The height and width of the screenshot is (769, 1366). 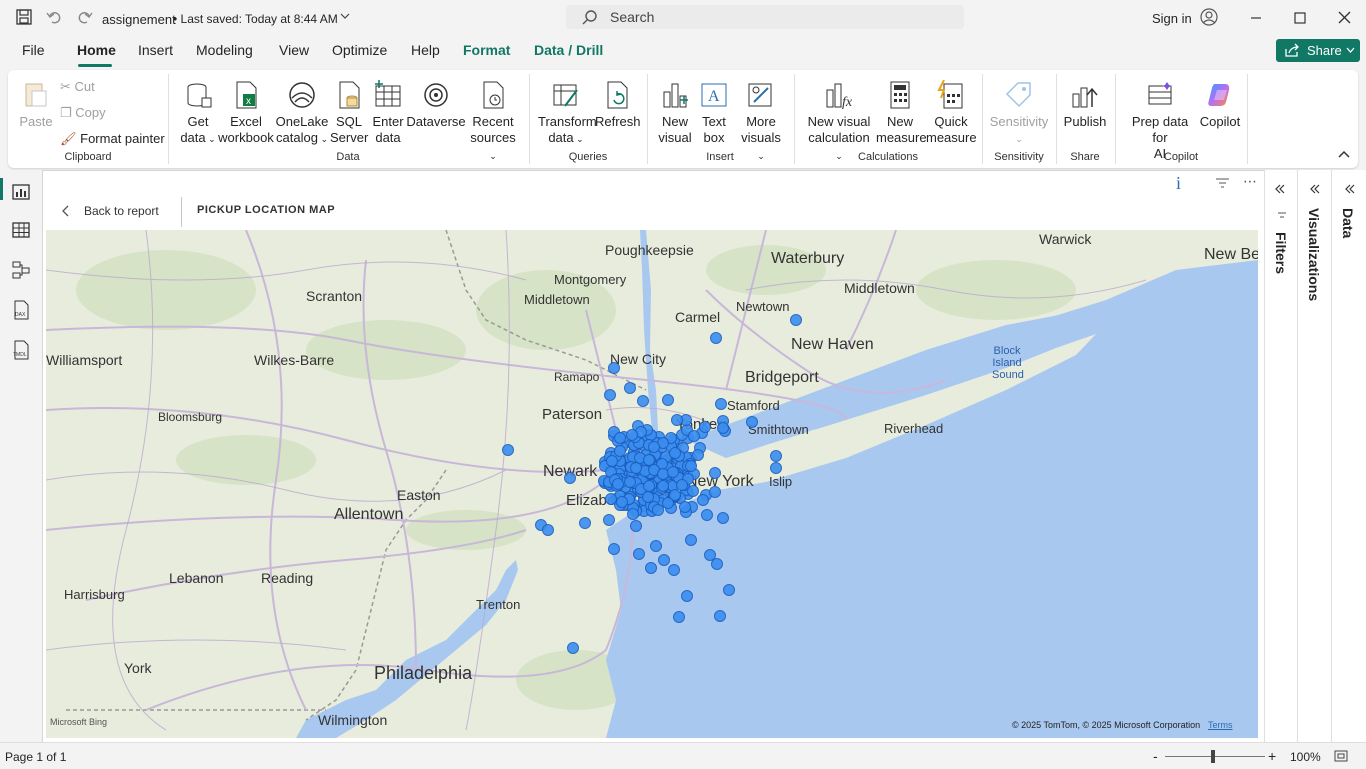 I want to click on tab-home: Home, so click(x=96, y=50).